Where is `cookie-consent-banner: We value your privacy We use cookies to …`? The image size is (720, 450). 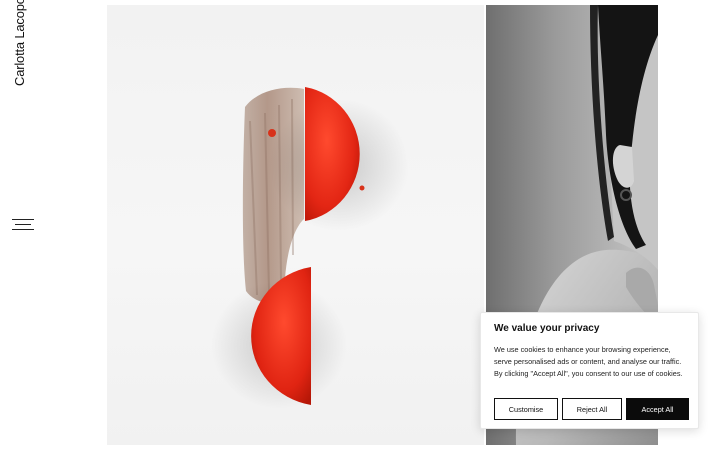 cookie-consent-banner: We value your privacy We use cookies to … is located at coordinates (589, 370).